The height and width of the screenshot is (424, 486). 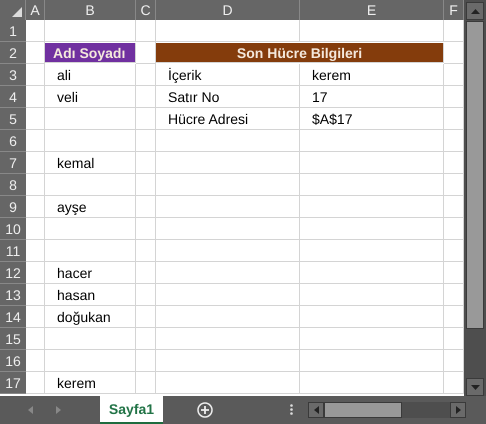 What do you see at coordinates (13, 75) in the screenshot?
I see `row-header: 3` at bounding box center [13, 75].